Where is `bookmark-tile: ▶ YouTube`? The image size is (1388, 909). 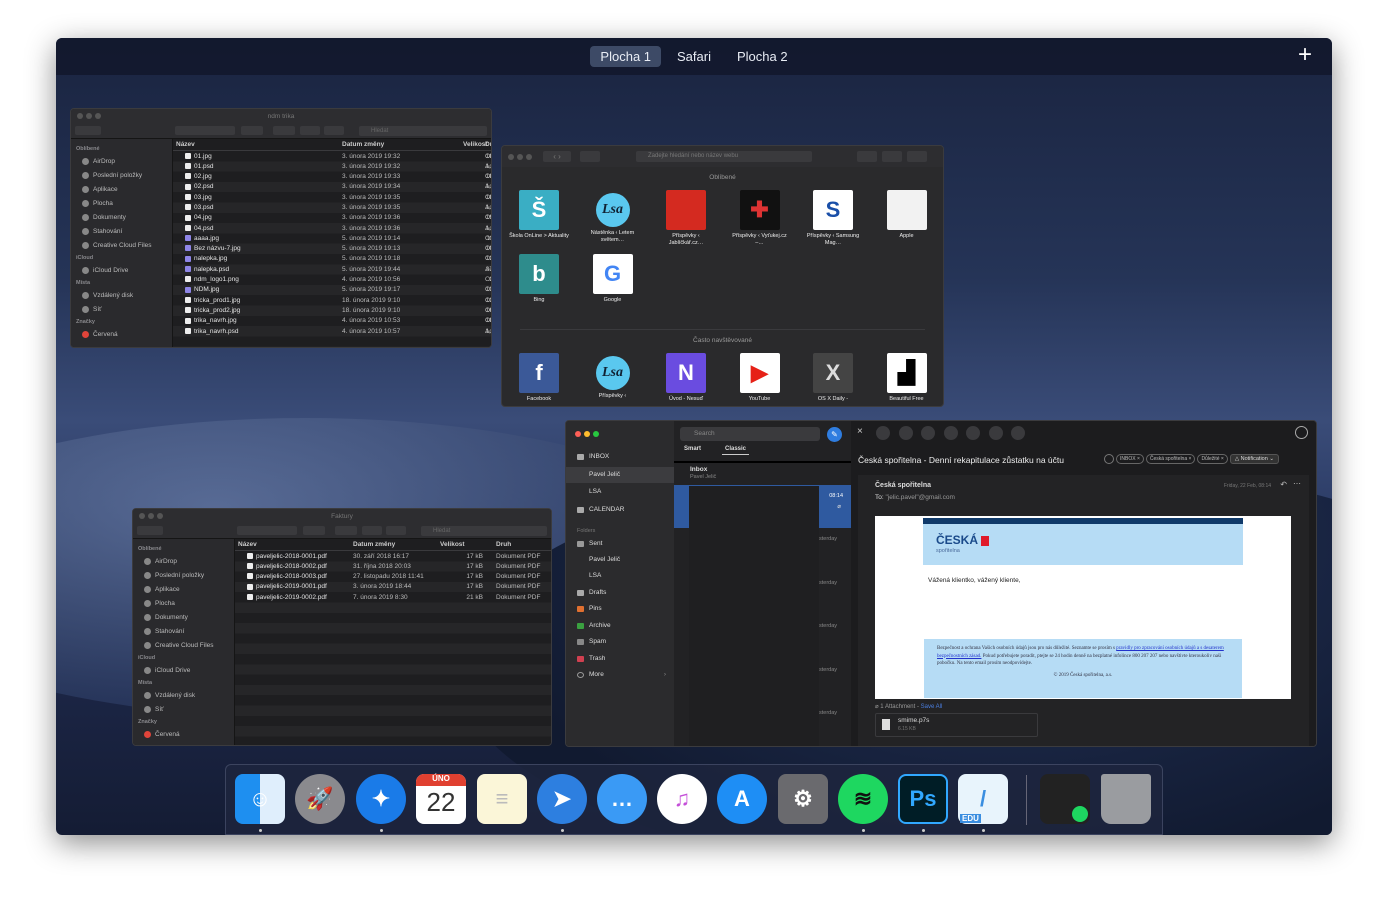
bookmark-tile: ▶ YouTube is located at coordinates (760, 378).